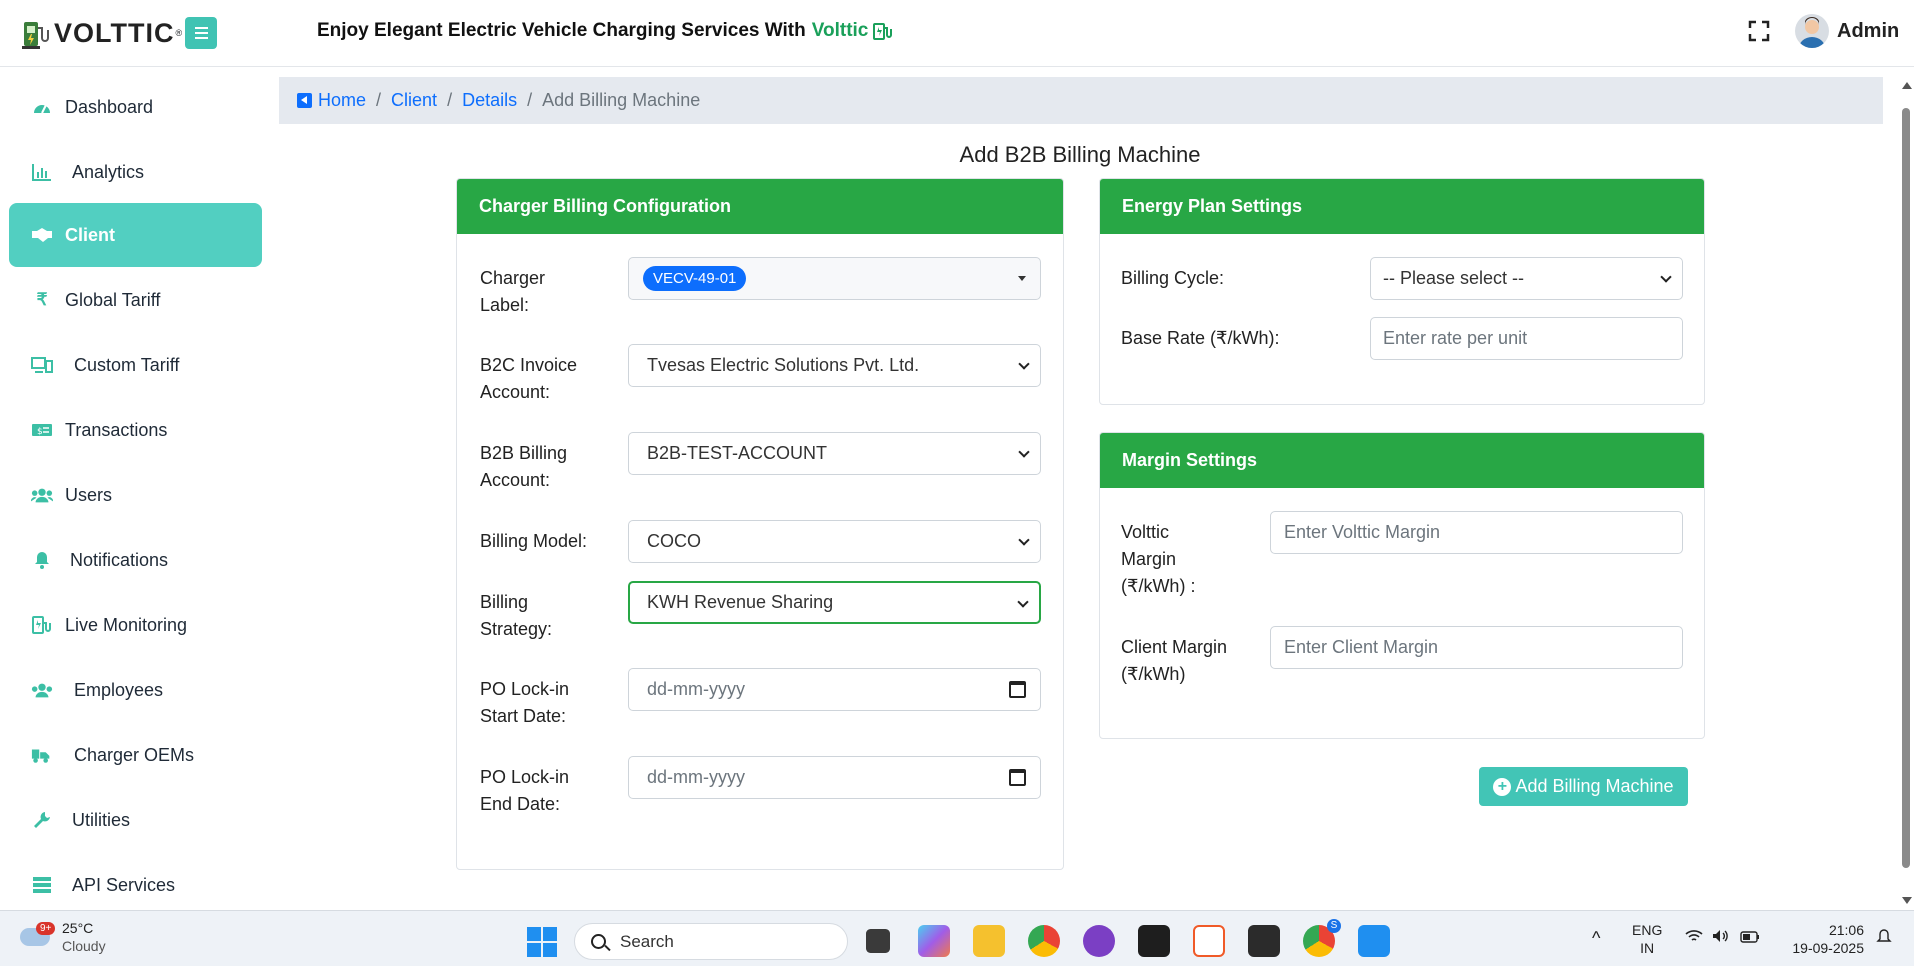  Describe the element at coordinates (42, 625) in the screenshot. I see `ev-charger-icon` at that location.